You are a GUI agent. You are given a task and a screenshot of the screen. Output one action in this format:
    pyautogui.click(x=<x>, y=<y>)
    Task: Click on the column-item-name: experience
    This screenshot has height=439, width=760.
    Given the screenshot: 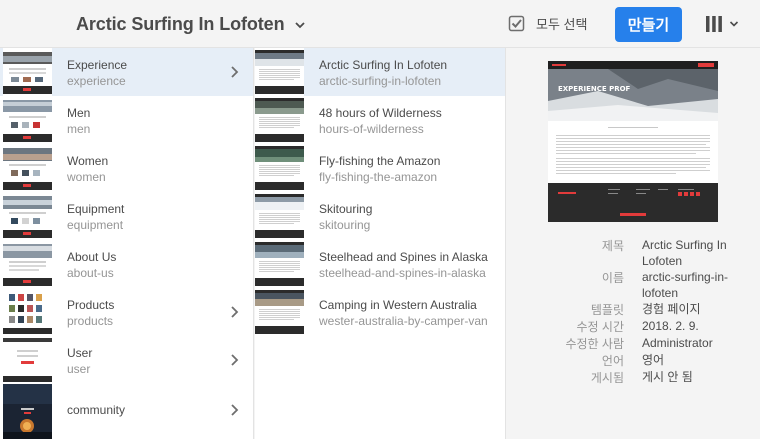 What is the action you would take?
    pyautogui.click(x=96, y=81)
    